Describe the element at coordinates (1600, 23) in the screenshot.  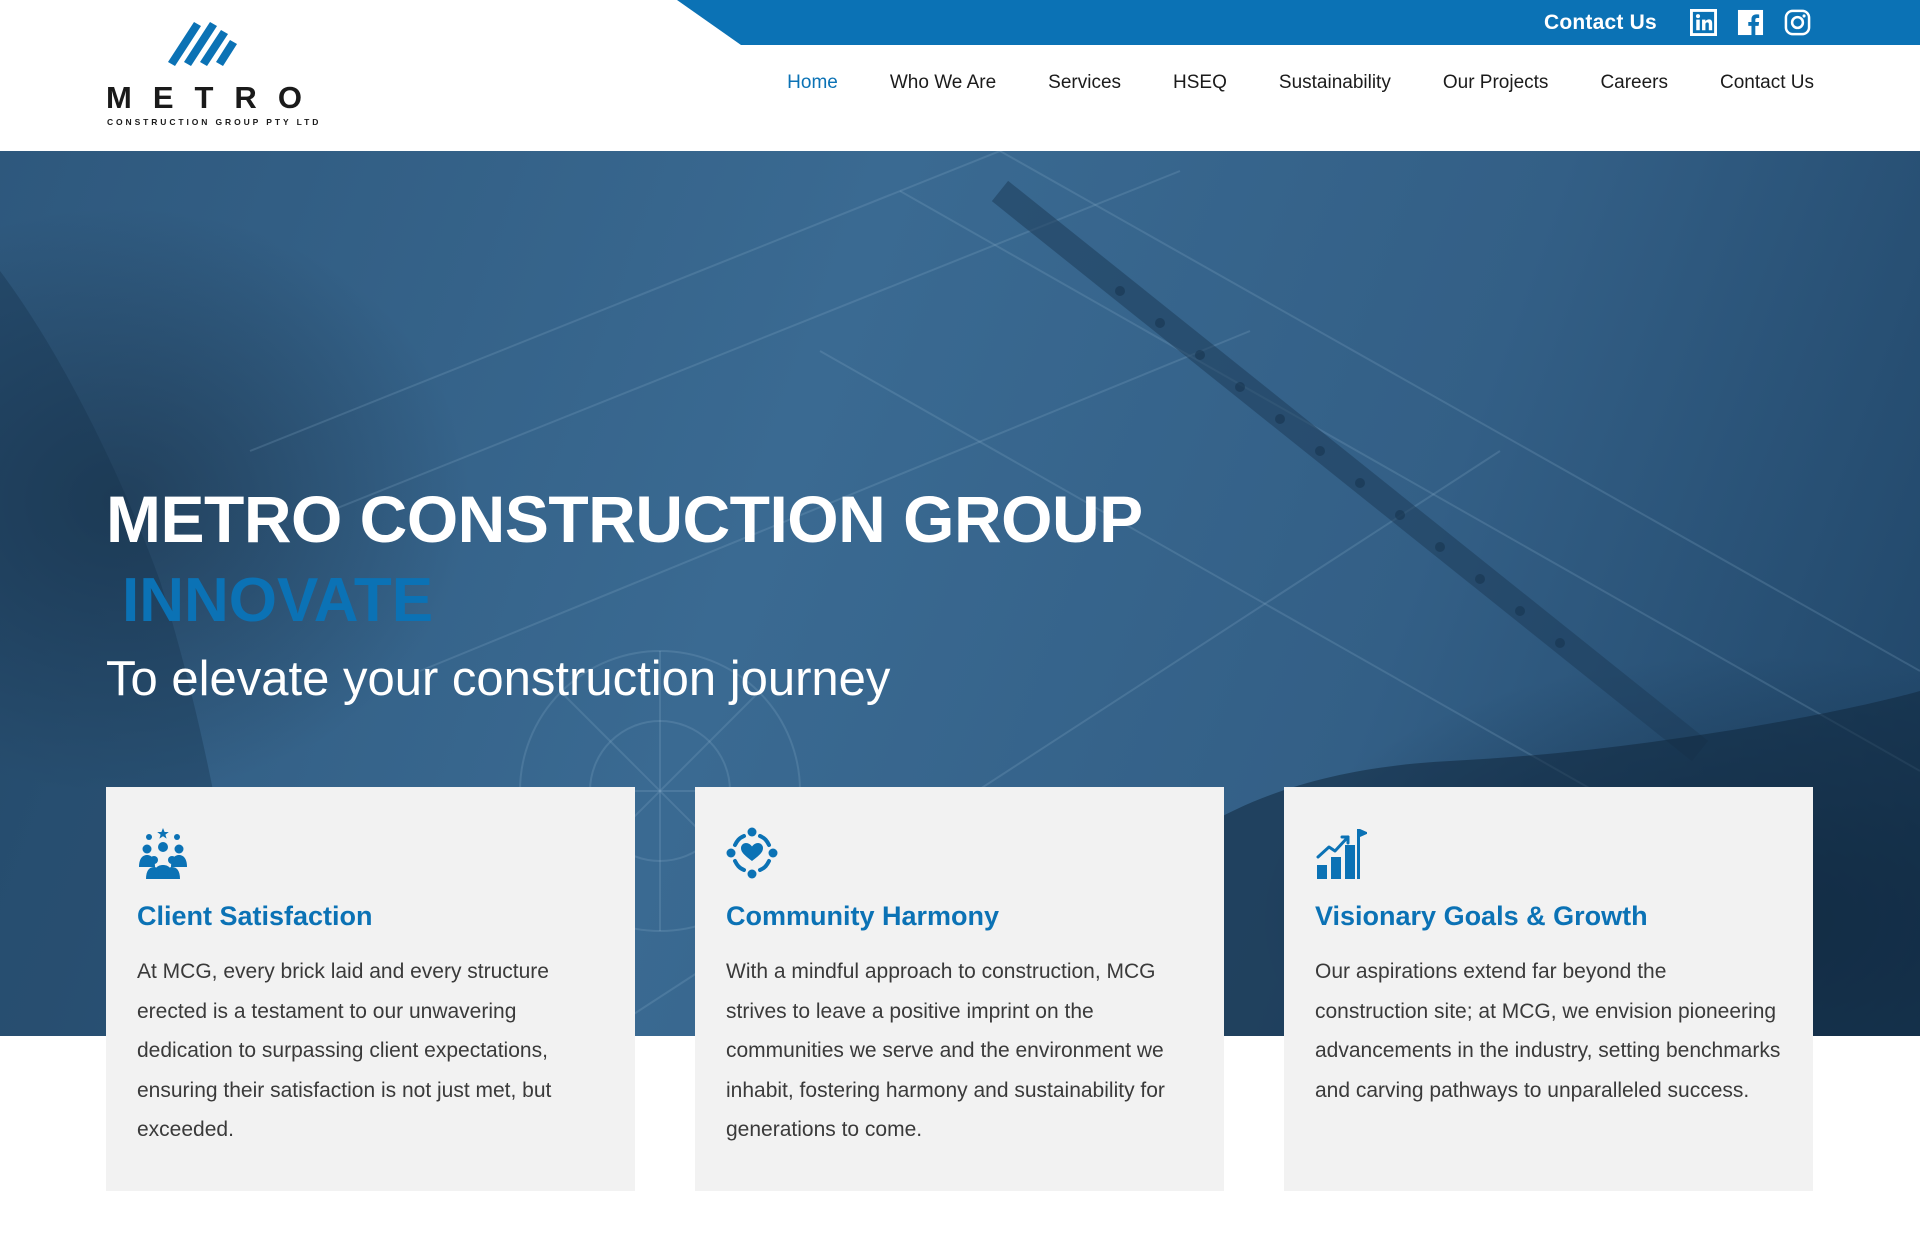
I see `topbar-contact-link: Contact Us` at that location.